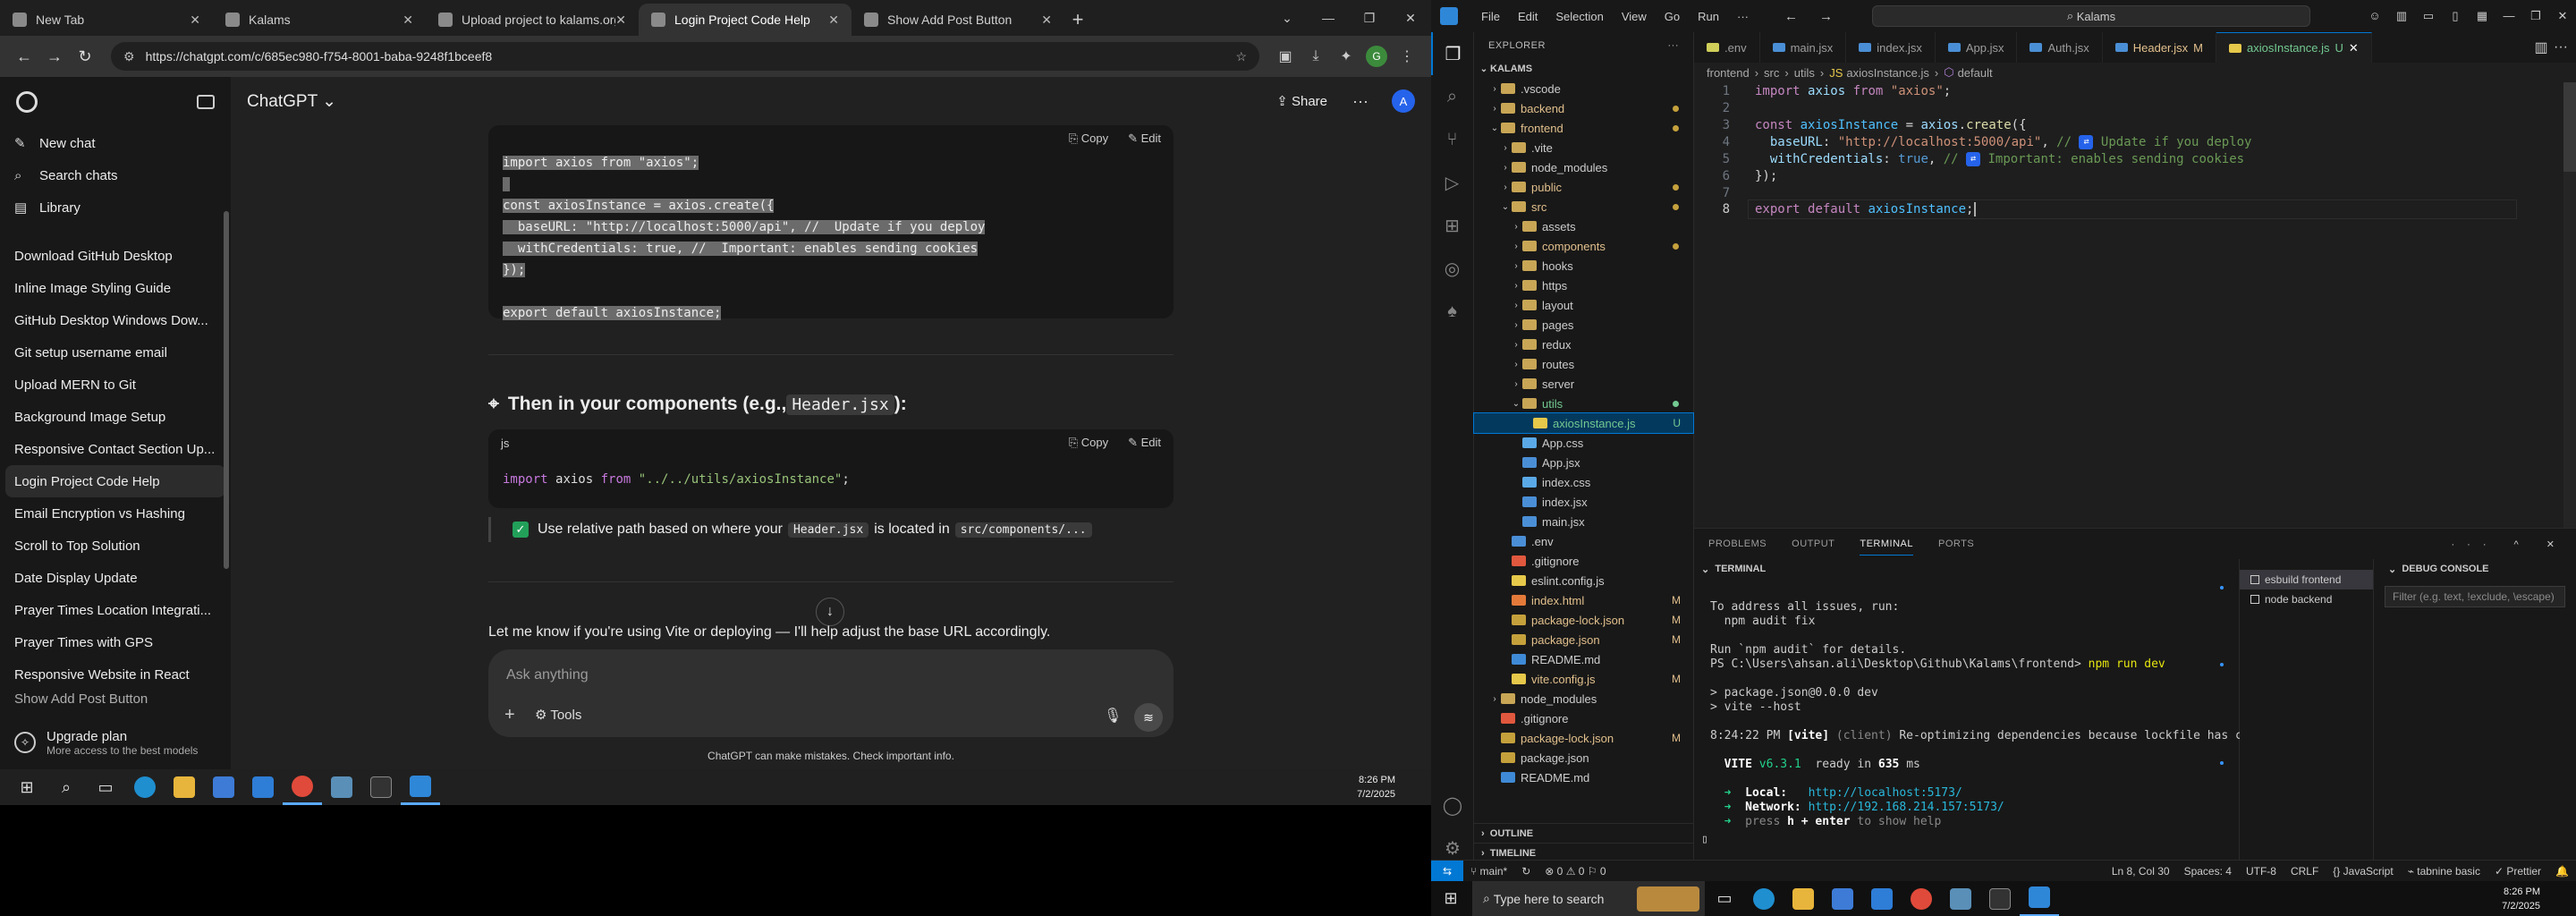  What do you see at coordinates (115, 207) in the screenshot?
I see `library-button: ▤ Library` at bounding box center [115, 207].